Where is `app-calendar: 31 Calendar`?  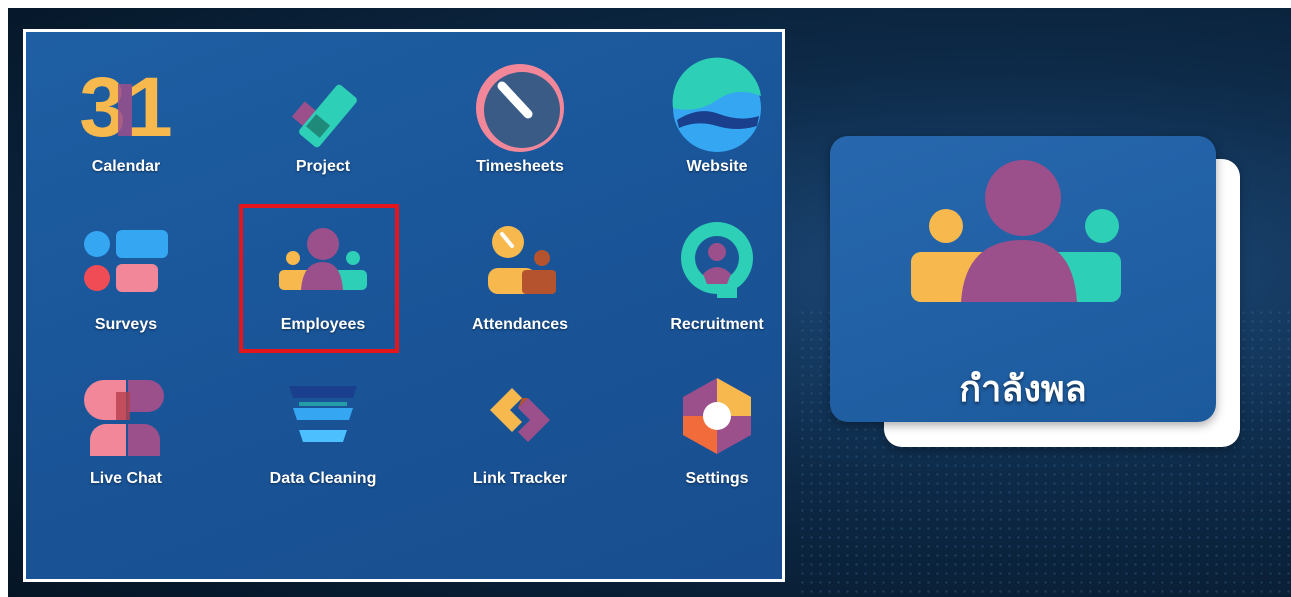
app-calendar: 31 Calendar is located at coordinates (126, 126).